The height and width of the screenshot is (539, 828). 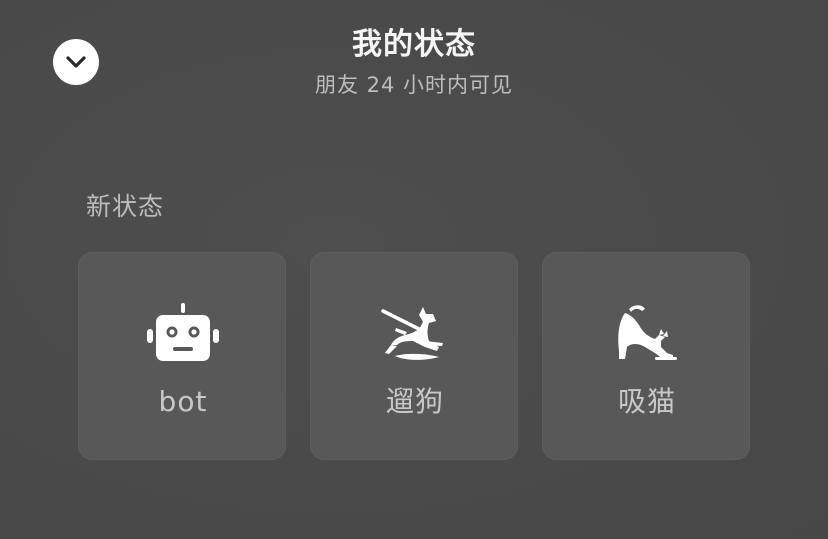 I want to click on header: 我的状态 朋友 24 小时内可见, so click(x=414, y=61).